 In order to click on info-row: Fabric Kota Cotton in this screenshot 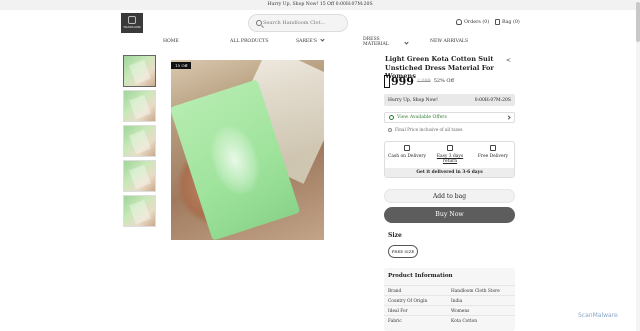, I will do `click(449, 320)`.